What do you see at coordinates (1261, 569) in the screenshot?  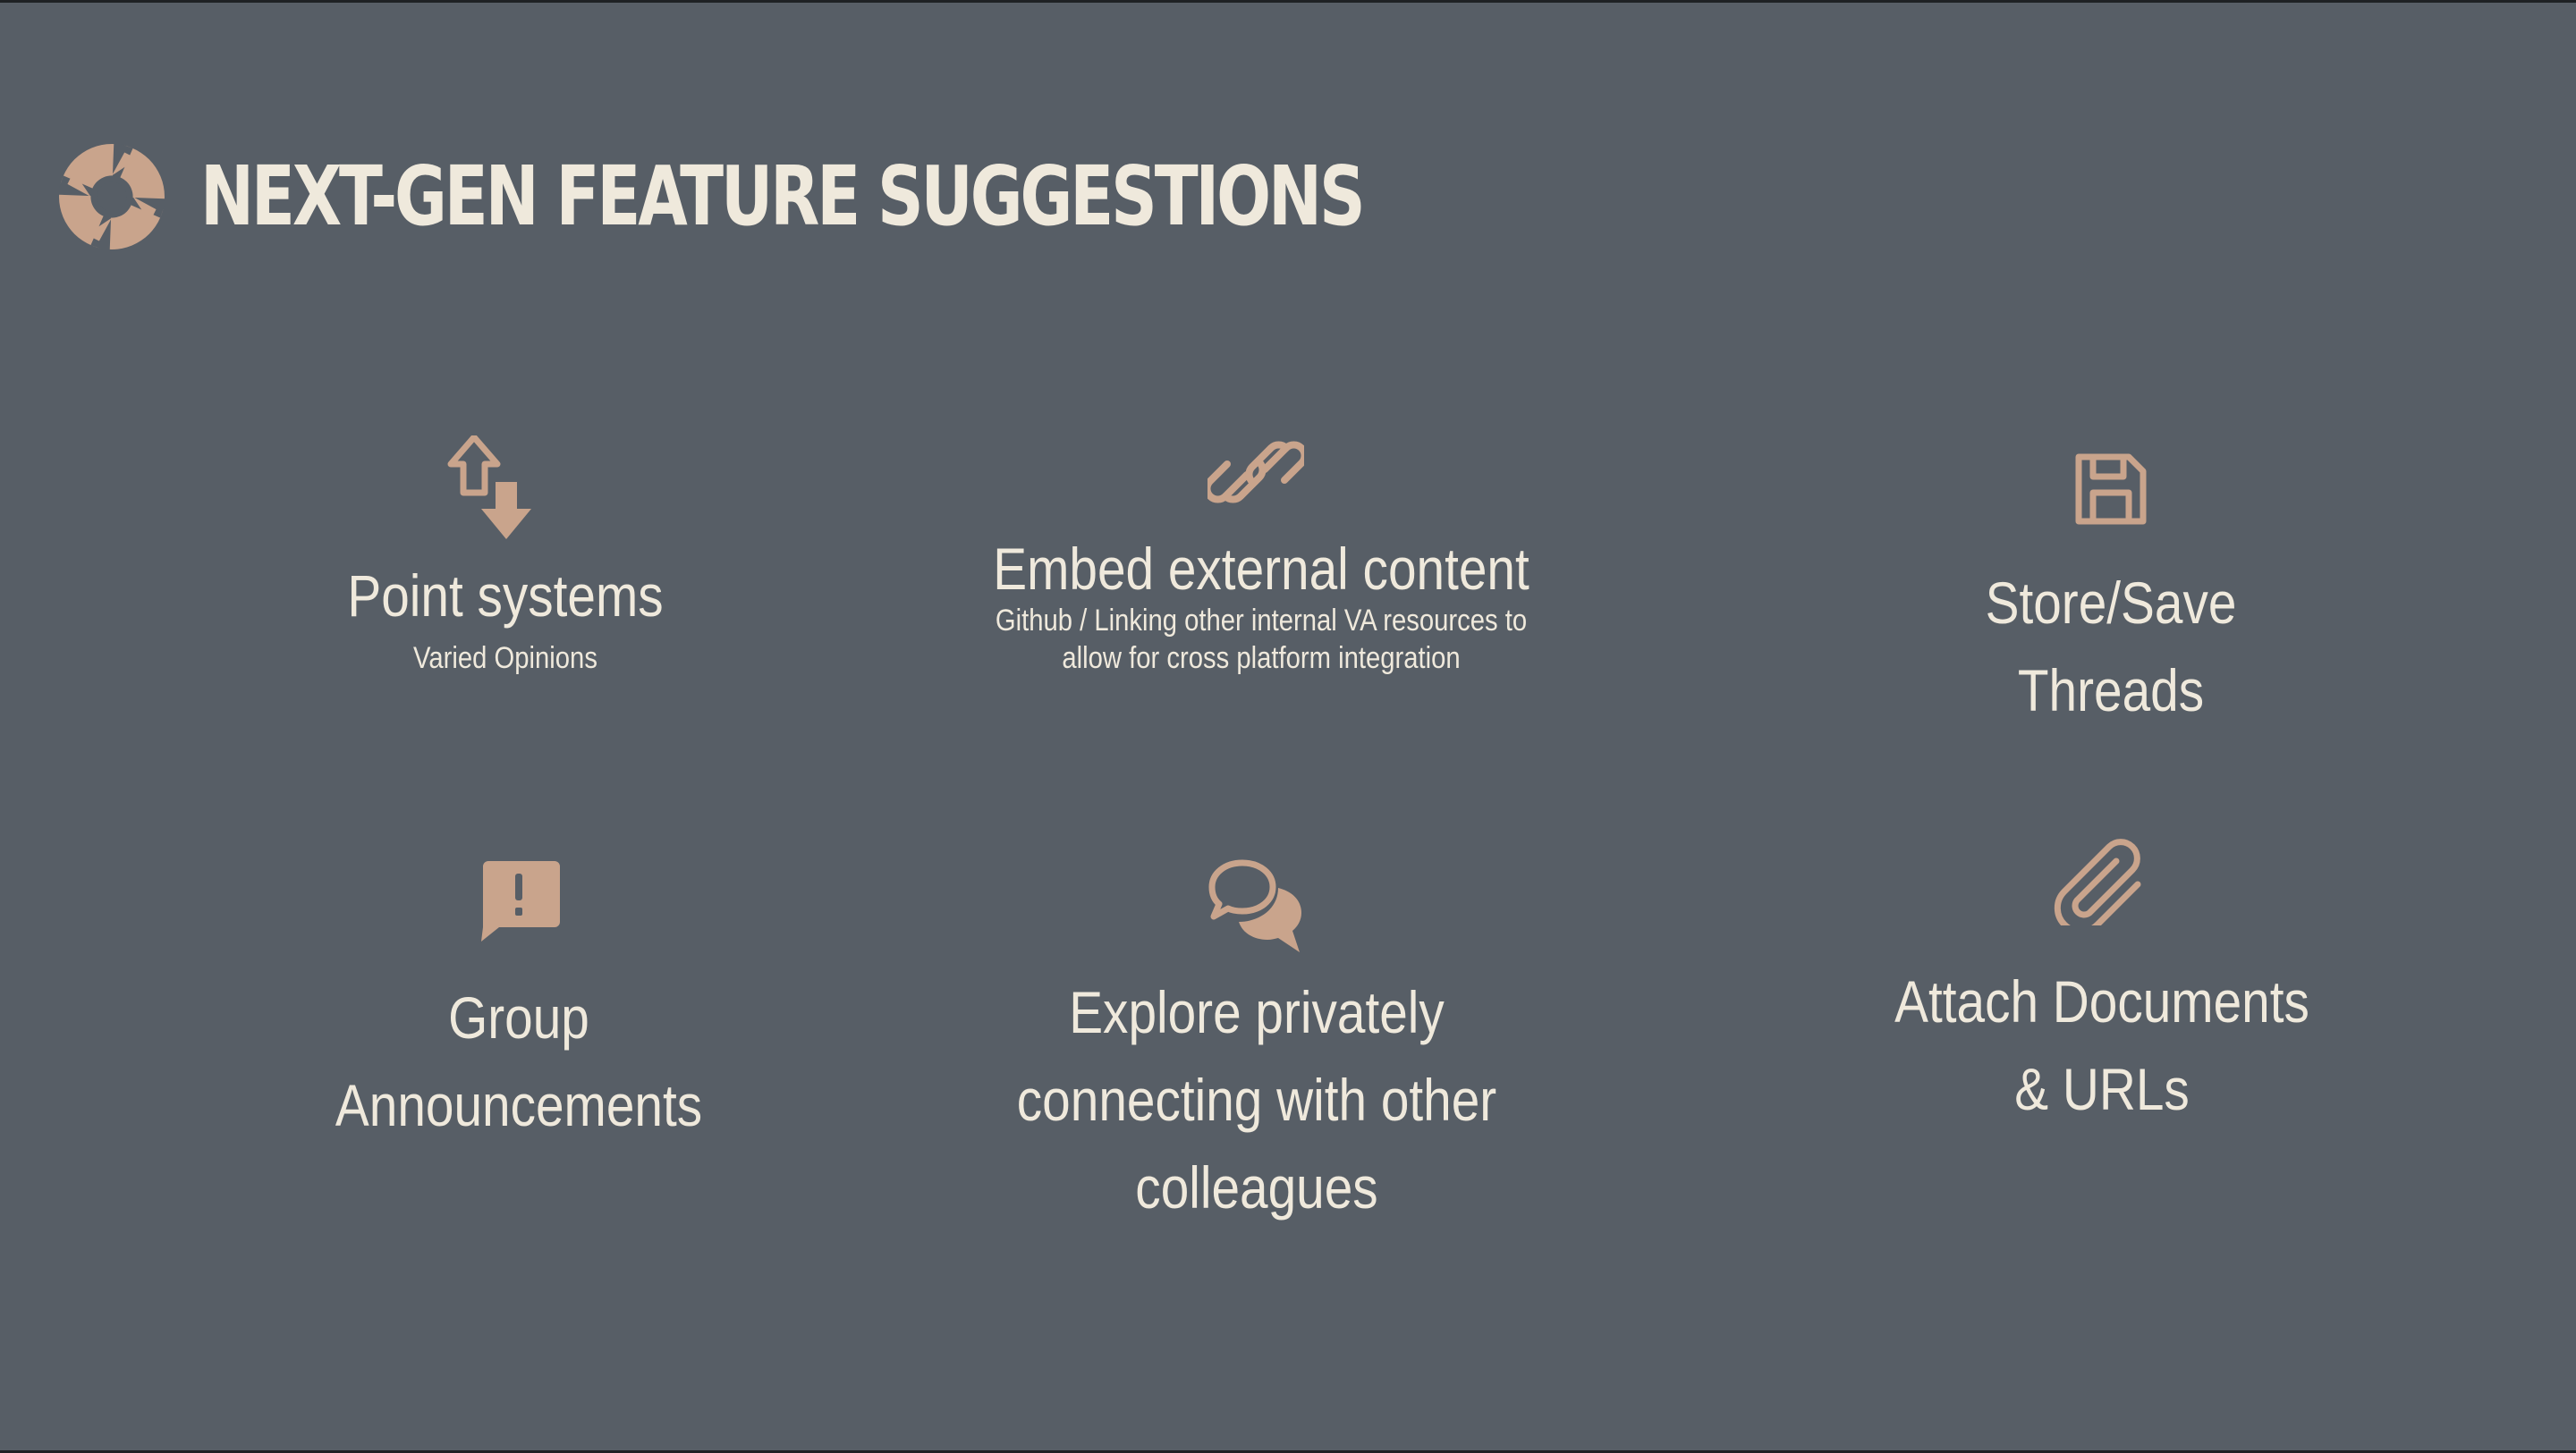 I see `feature-label: Embed external content` at bounding box center [1261, 569].